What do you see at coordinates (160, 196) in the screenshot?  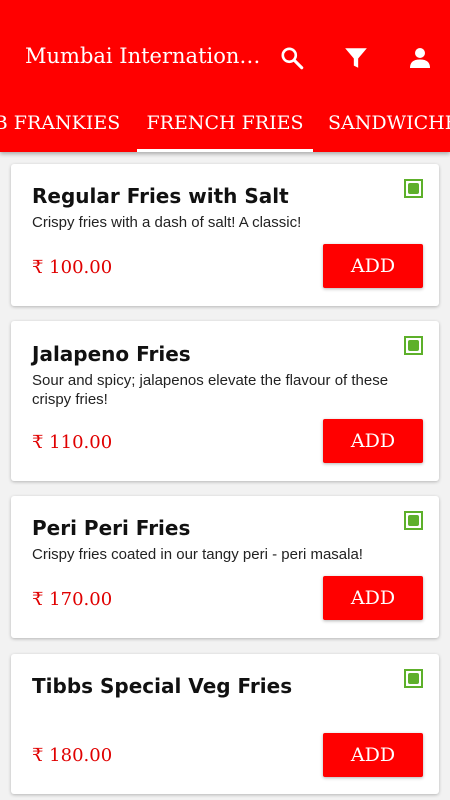 I see `item-name: Regular Fries with Salt` at bounding box center [160, 196].